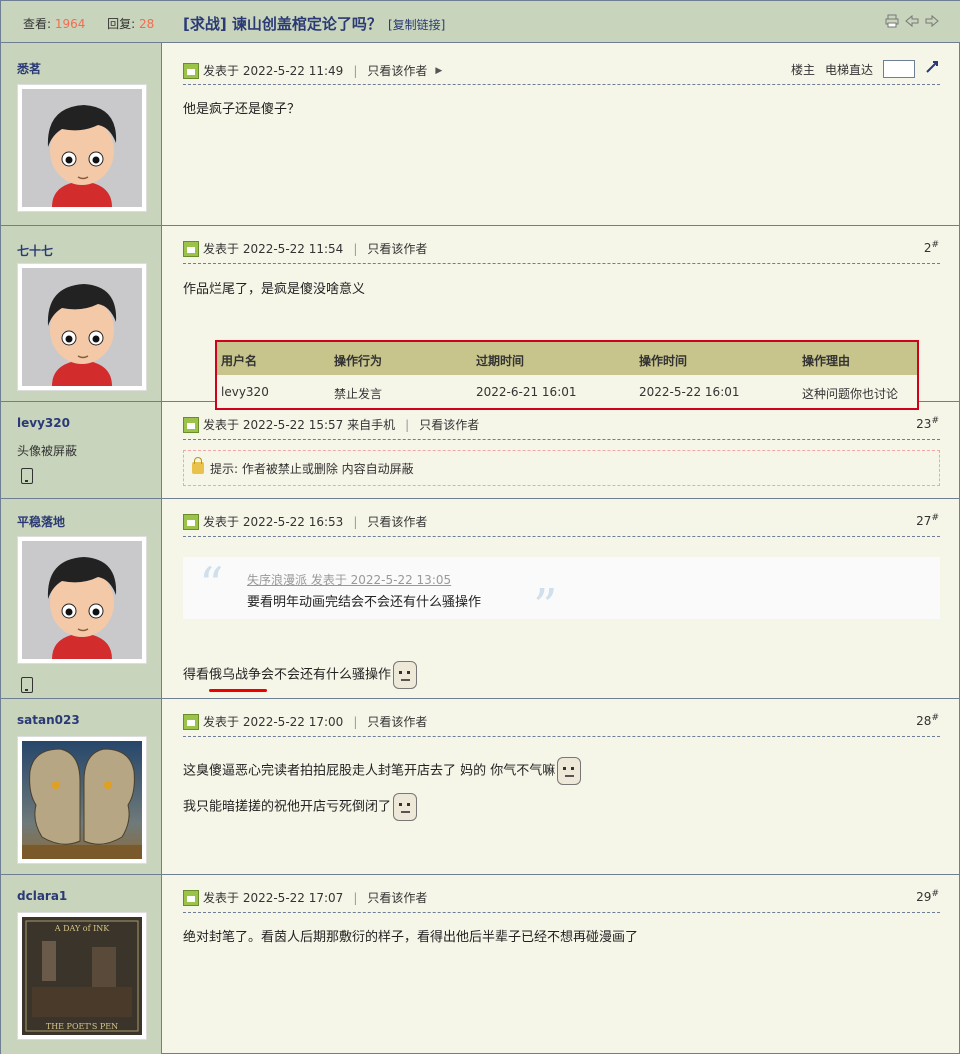 This screenshot has width=960, height=1054. I want to click on post-author: satan023, so click(48, 720).